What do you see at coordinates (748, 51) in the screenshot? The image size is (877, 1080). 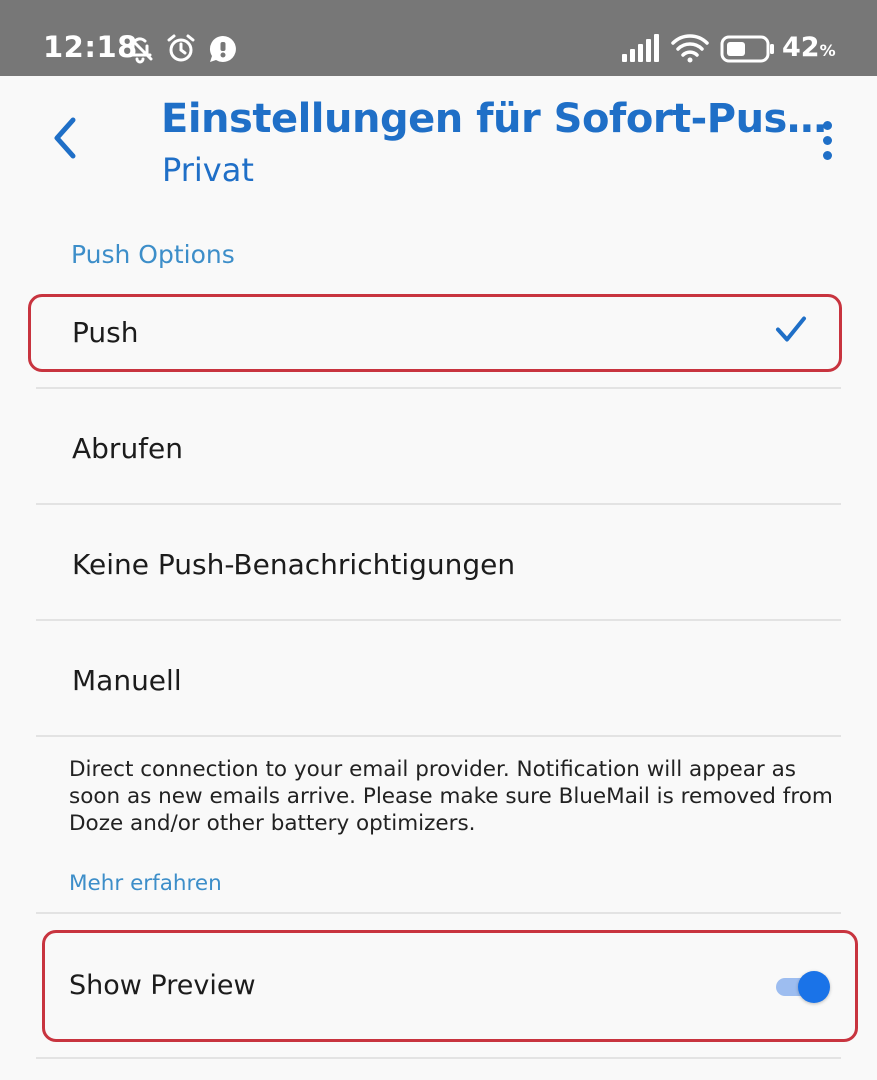 I see `battery-icon` at bounding box center [748, 51].